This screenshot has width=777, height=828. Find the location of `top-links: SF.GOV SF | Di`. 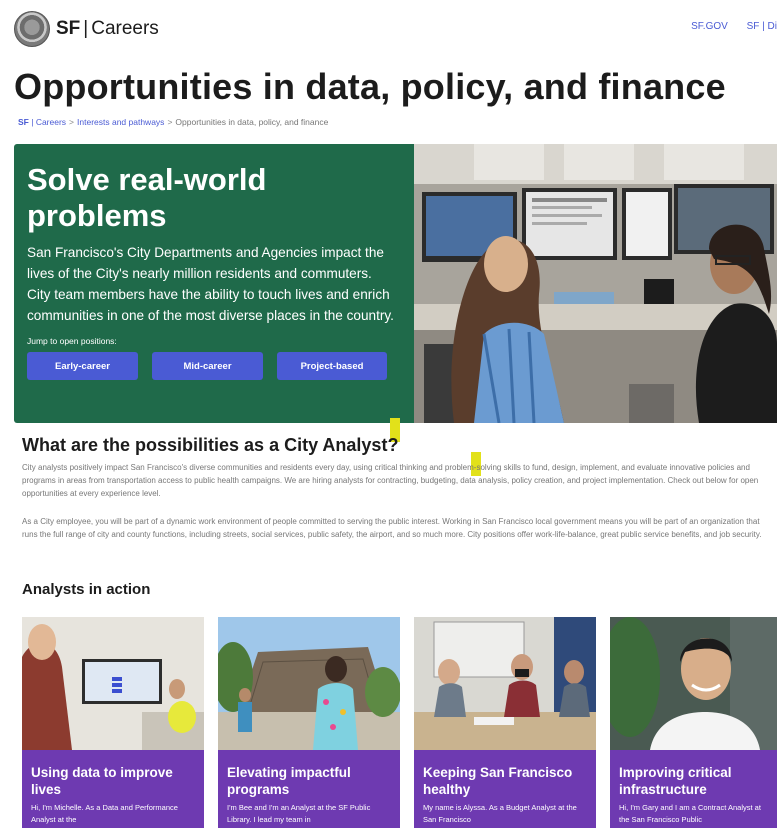

top-links: SF.GOV SF | Di is located at coordinates (726, 26).